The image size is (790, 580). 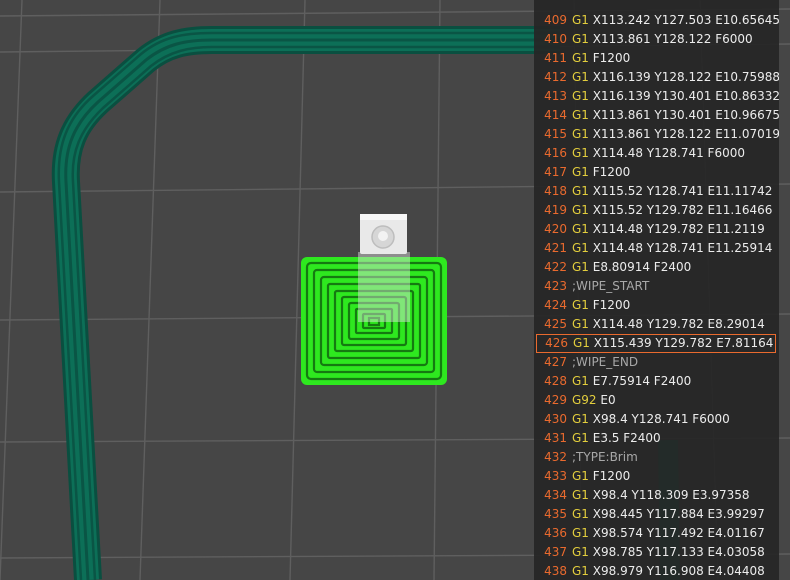 What do you see at coordinates (555, 191) in the screenshot?
I see `gcode-line-number: 418` at bounding box center [555, 191].